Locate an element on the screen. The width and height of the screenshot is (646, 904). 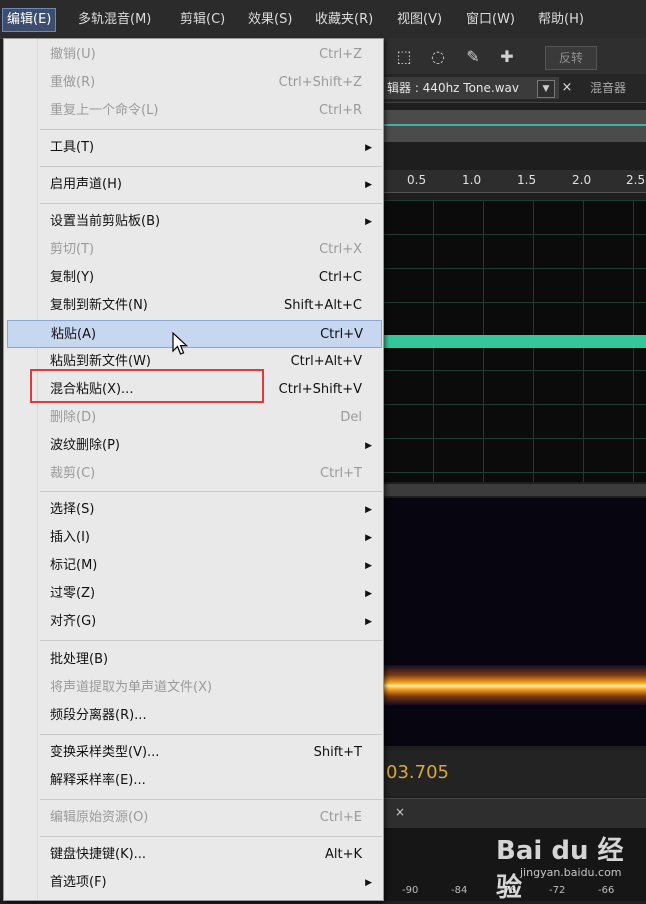
menu-item-set-clipboard: 设置当前剪贴板(B) ▶ is located at coordinates (210, 222).